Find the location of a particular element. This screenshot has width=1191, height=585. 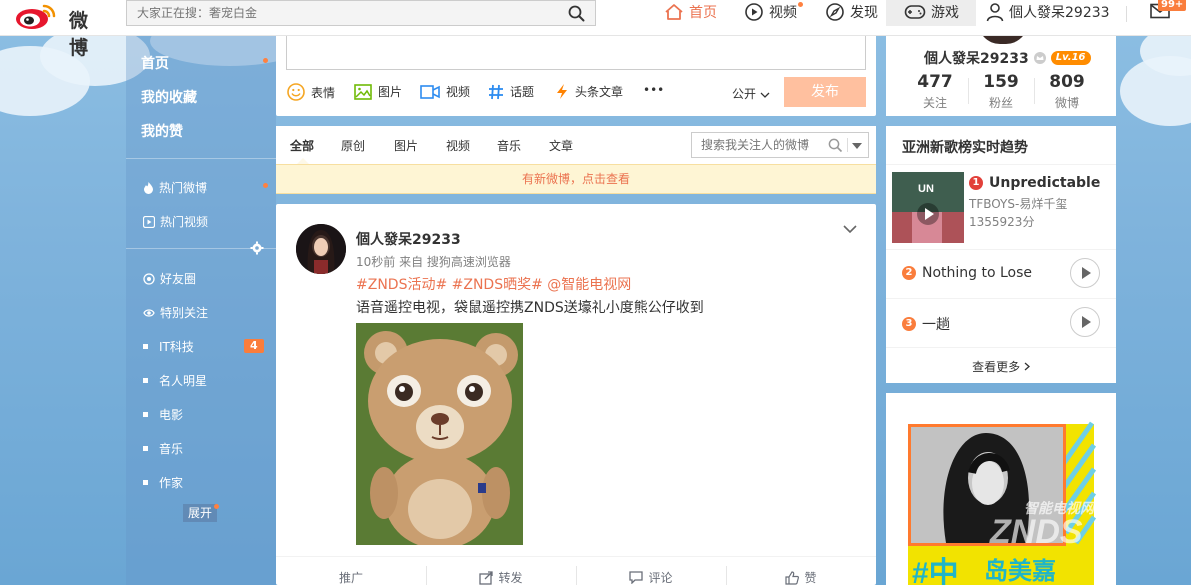

new-posts-notice: 有新微博，点击查看 is located at coordinates (576, 179).